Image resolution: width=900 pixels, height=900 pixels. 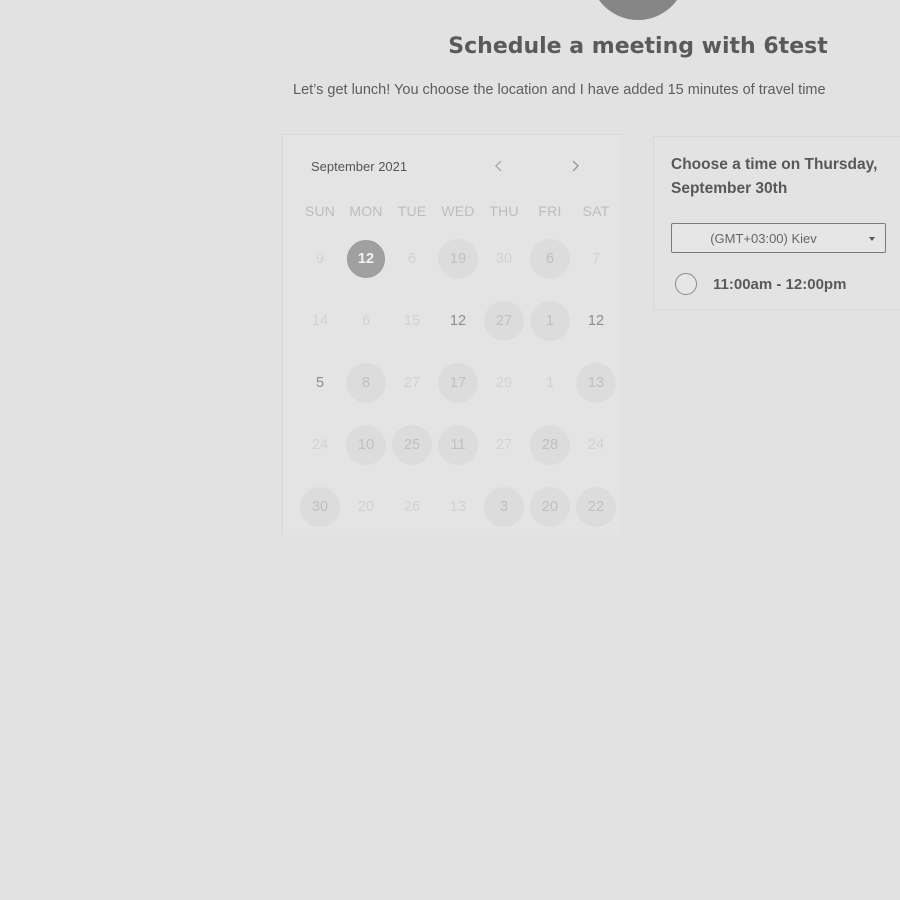 I want to click on calendar-day: 5, so click(x=320, y=383).